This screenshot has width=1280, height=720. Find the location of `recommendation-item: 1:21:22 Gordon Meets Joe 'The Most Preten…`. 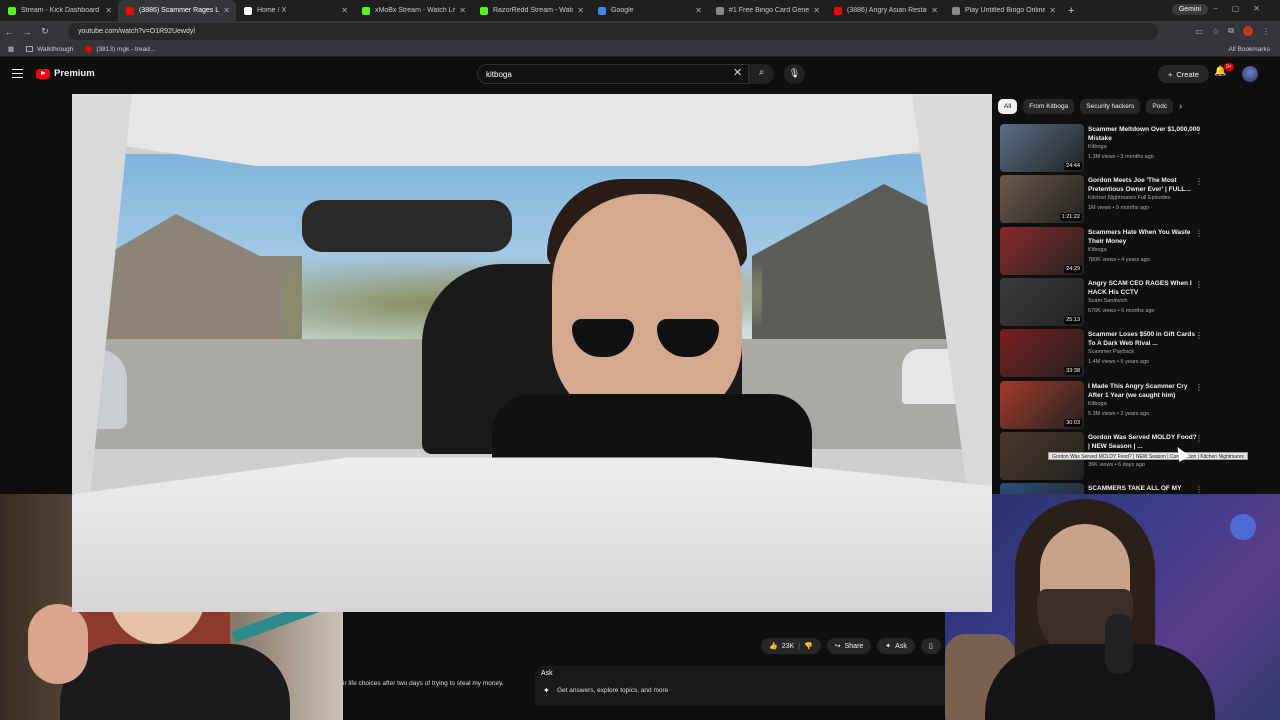

recommendation-item: 1:21:22 Gordon Meets Joe 'The Most Preten… is located at coordinates (1140, 200).